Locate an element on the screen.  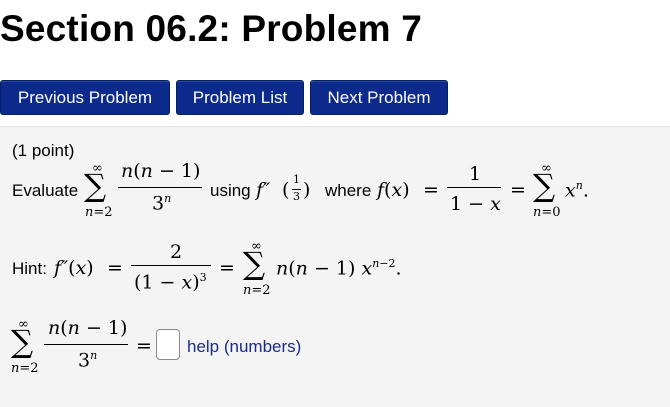
using-label: using is located at coordinates (230, 190).